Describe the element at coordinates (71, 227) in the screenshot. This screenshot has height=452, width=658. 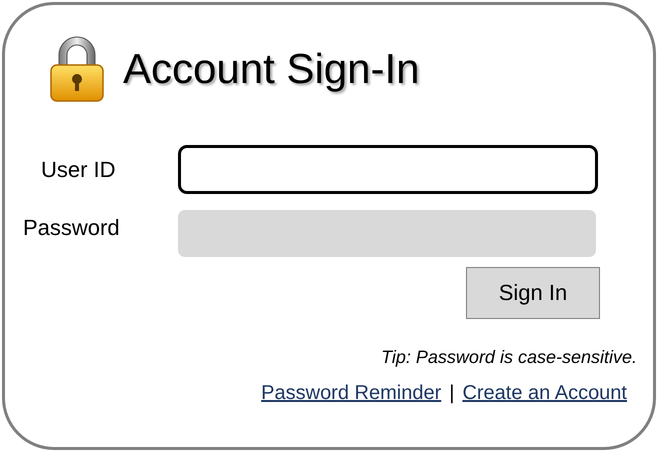
I see `field-label: Password` at that location.